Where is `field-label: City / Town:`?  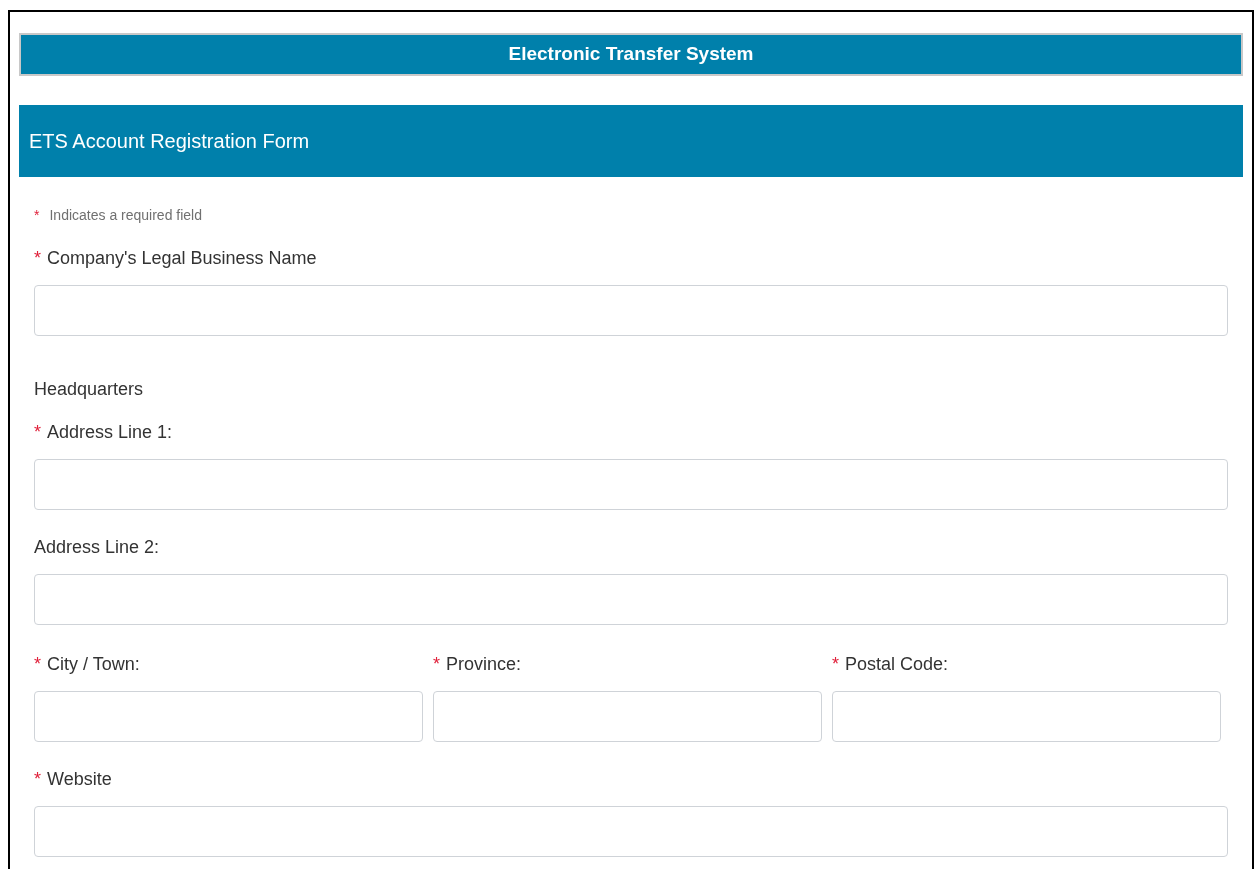 field-label: City / Town: is located at coordinates (93, 664).